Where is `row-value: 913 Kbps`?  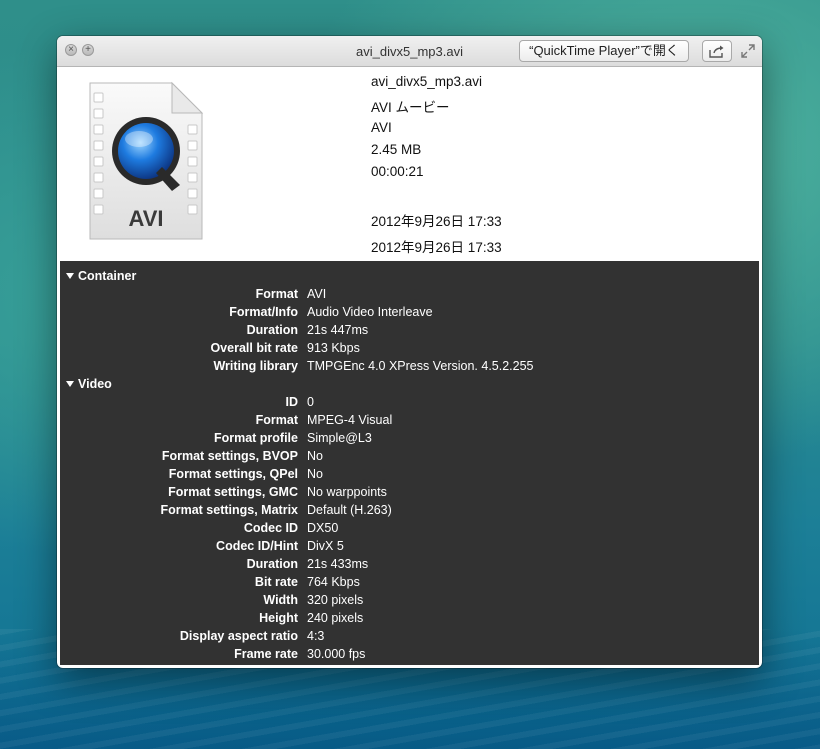
row-value: 913 Kbps is located at coordinates (333, 348).